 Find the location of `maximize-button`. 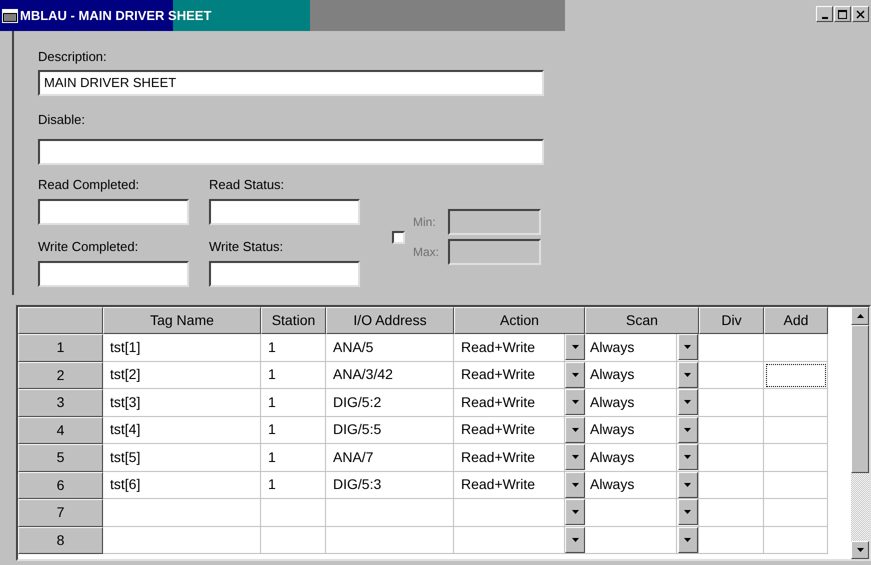

maximize-button is located at coordinates (842, 14).